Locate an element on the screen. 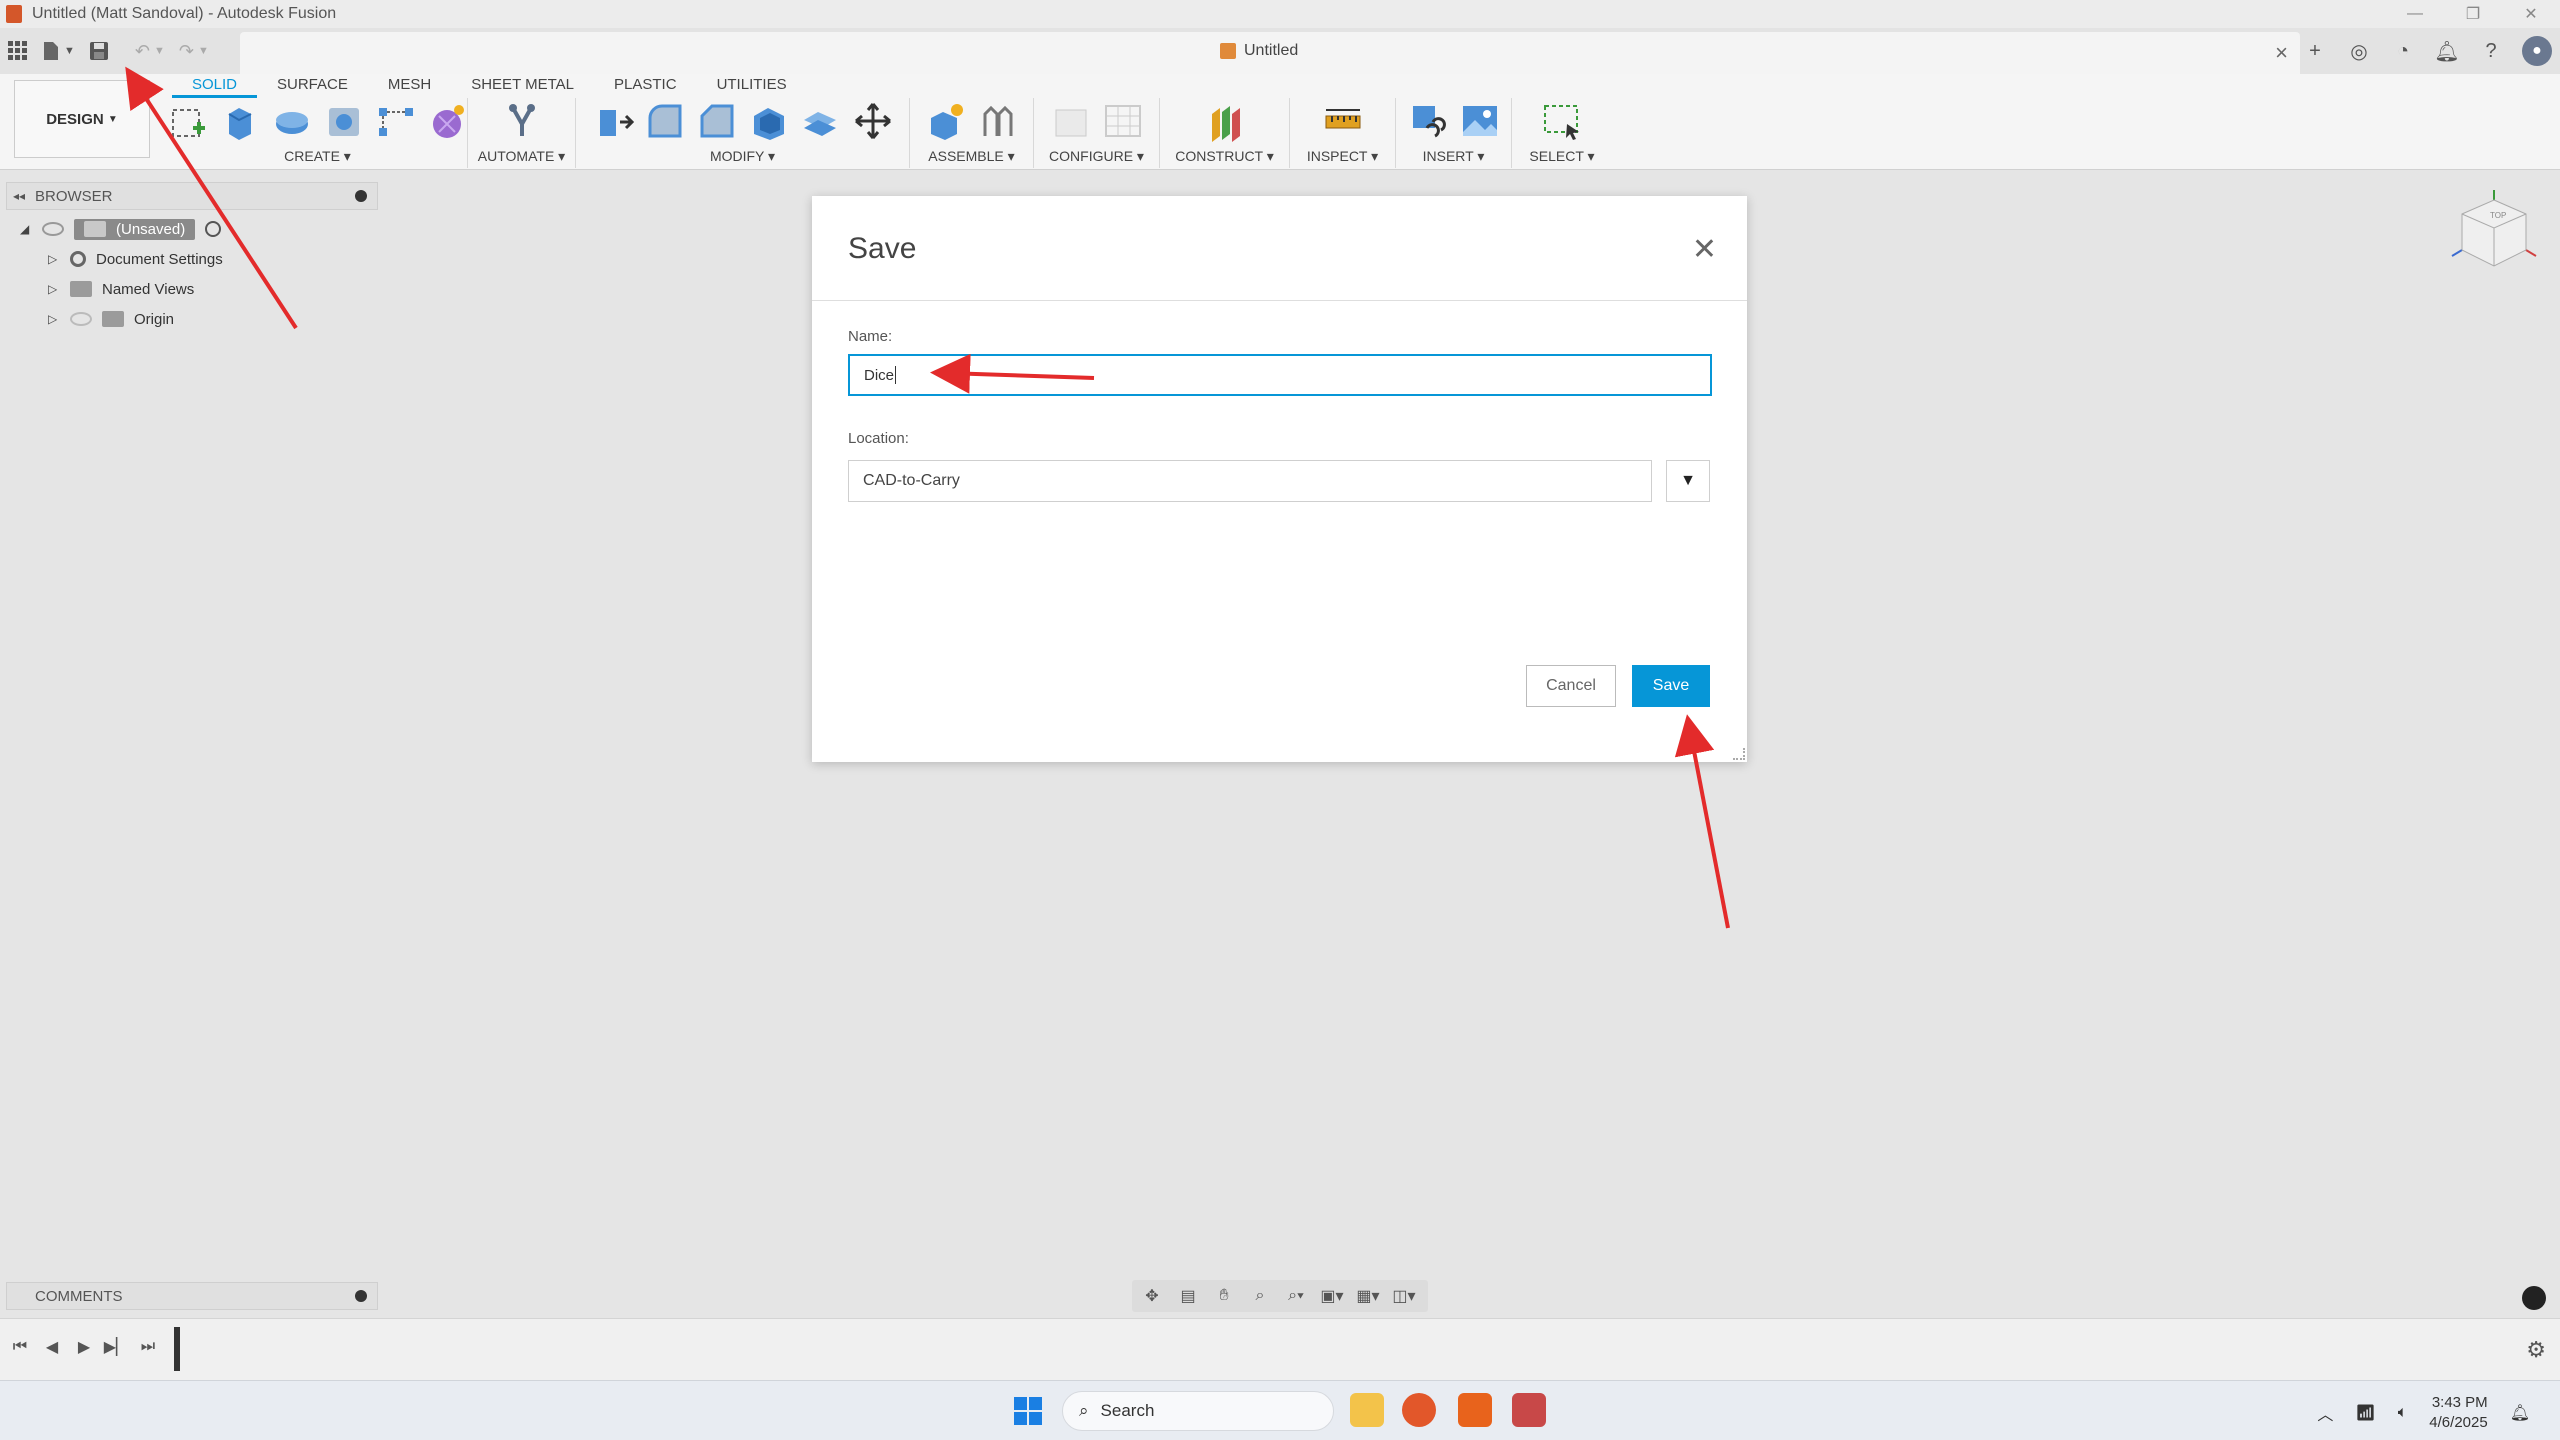 This screenshot has width=2560, height=1440. combine-icon is located at coordinates (821, 121).